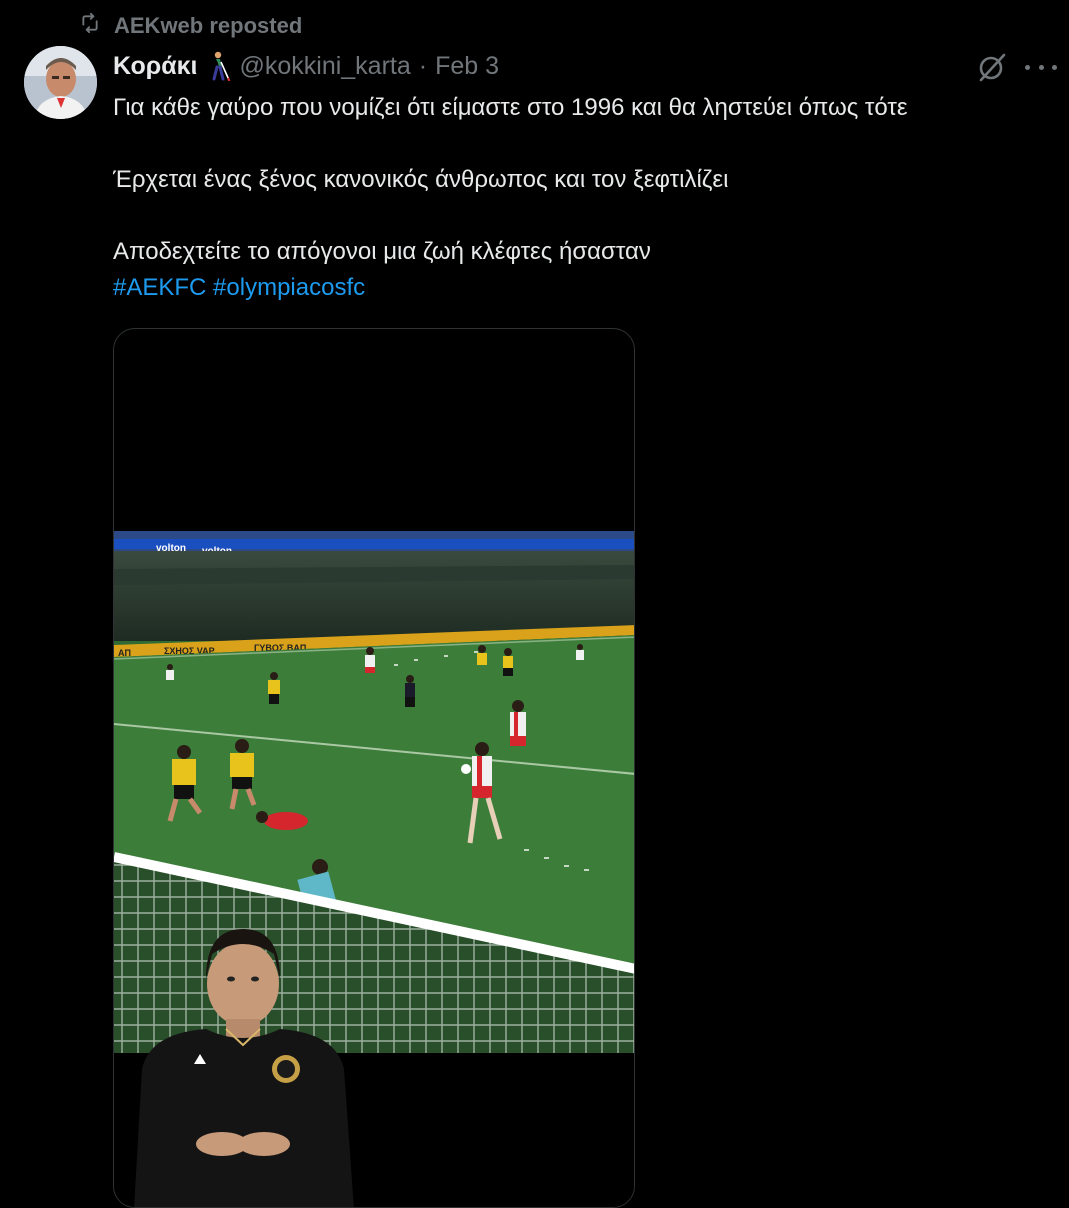  I want to click on user-handle: @kokkini_karta, so click(324, 66).